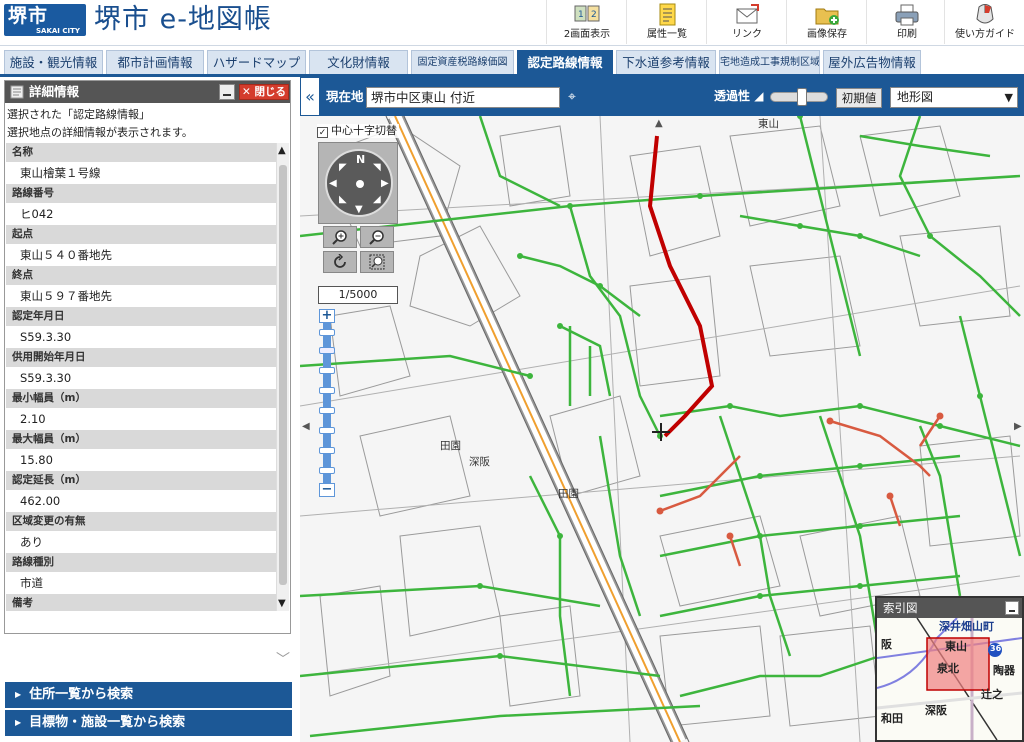  I want to click on tab-outdoor-ads: 屋外広告物情報, so click(872, 62).